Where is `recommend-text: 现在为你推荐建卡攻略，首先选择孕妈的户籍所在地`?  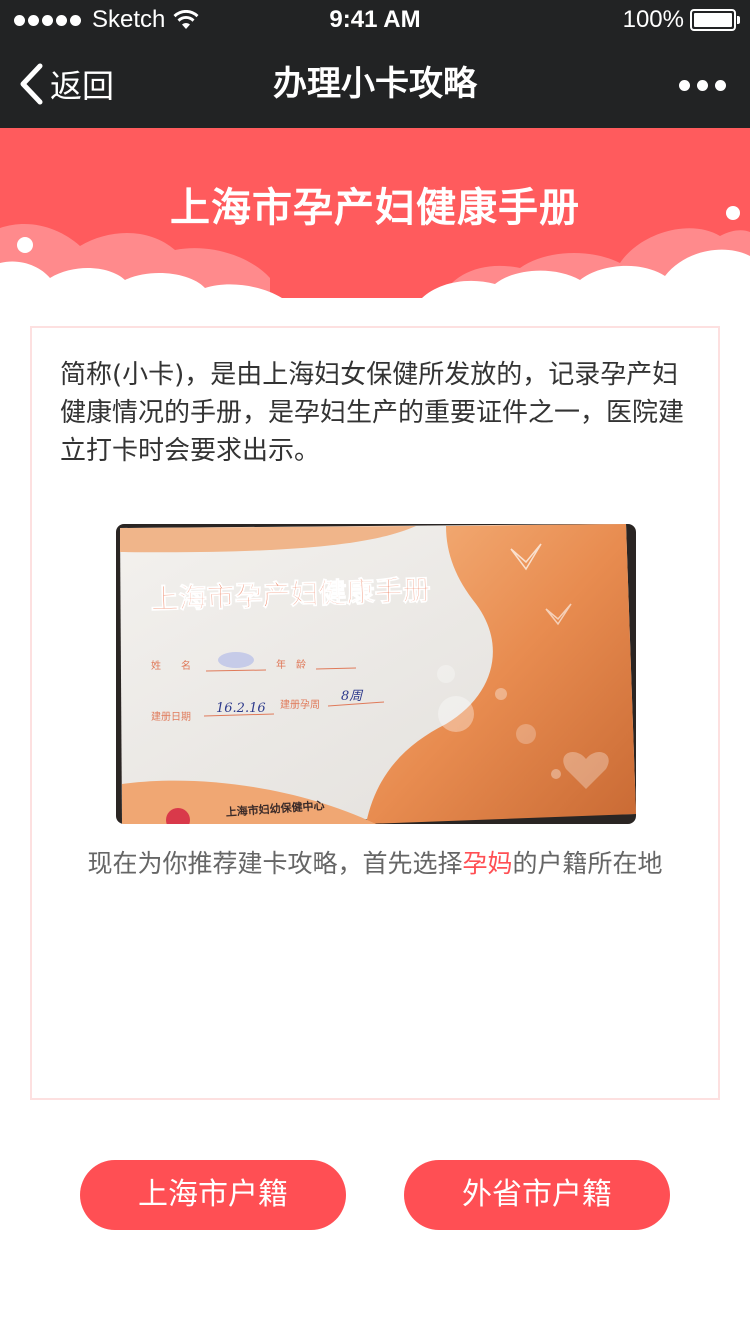
recommend-text: 现在为你推荐建卡攻略，首先选择孕妈的户籍所在地 is located at coordinates (375, 864).